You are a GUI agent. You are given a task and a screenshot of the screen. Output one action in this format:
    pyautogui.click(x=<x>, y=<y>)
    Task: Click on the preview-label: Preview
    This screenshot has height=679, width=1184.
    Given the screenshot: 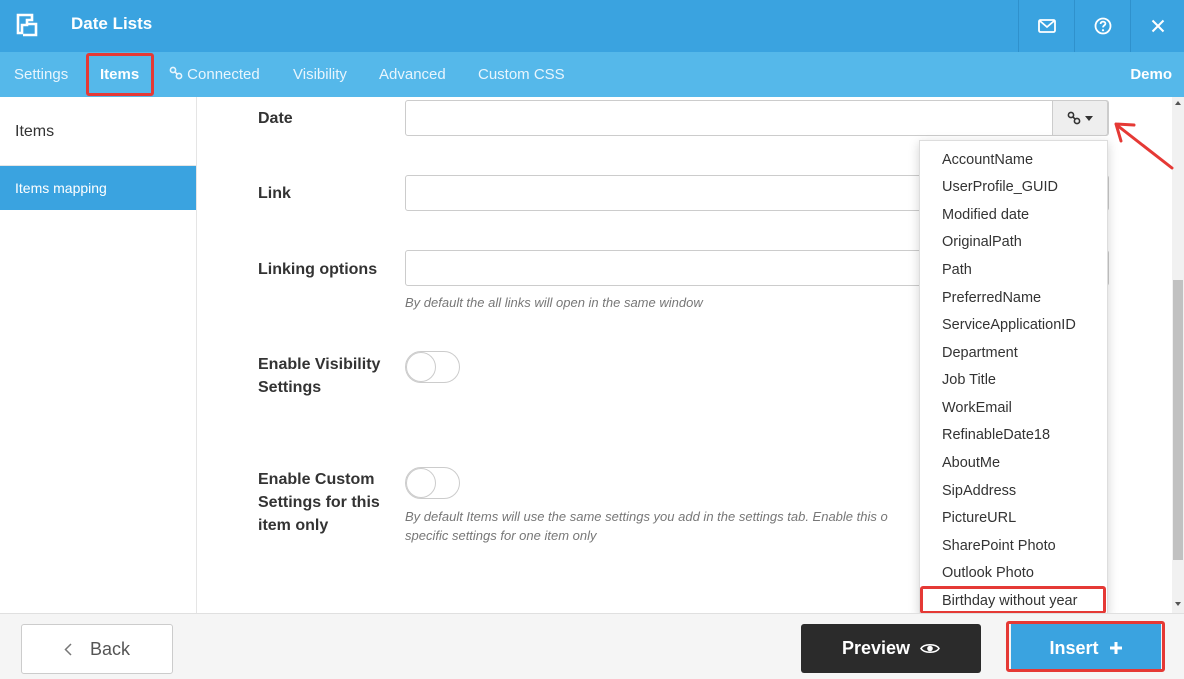 What is the action you would take?
    pyautogui.click(x=876, y=648)
    